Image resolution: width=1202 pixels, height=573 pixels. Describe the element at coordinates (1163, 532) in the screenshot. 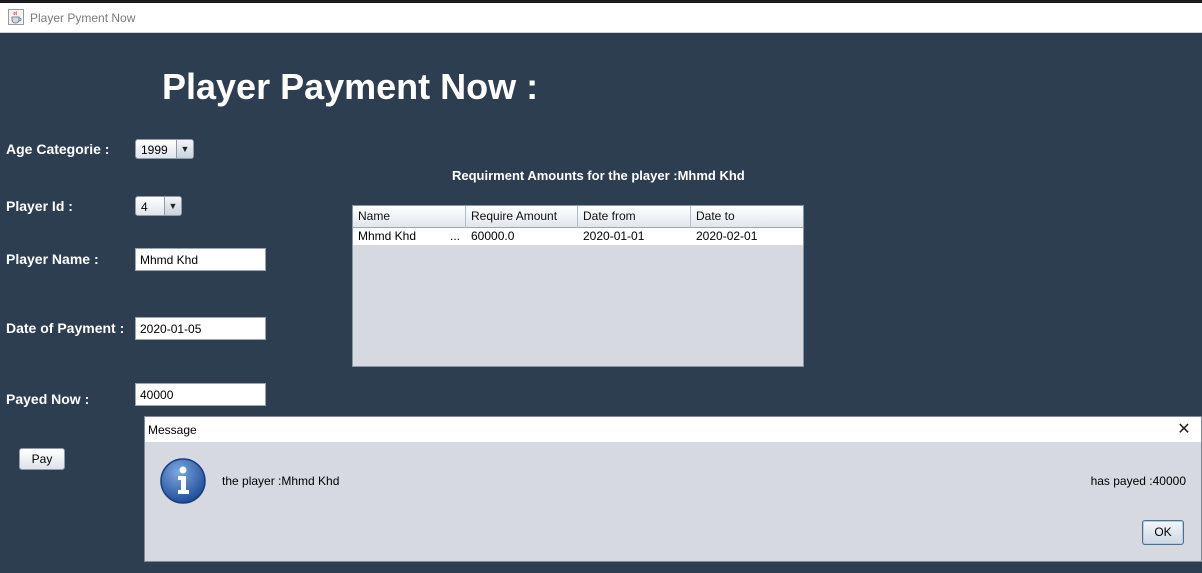

I see `ok-button: OK` at that location.